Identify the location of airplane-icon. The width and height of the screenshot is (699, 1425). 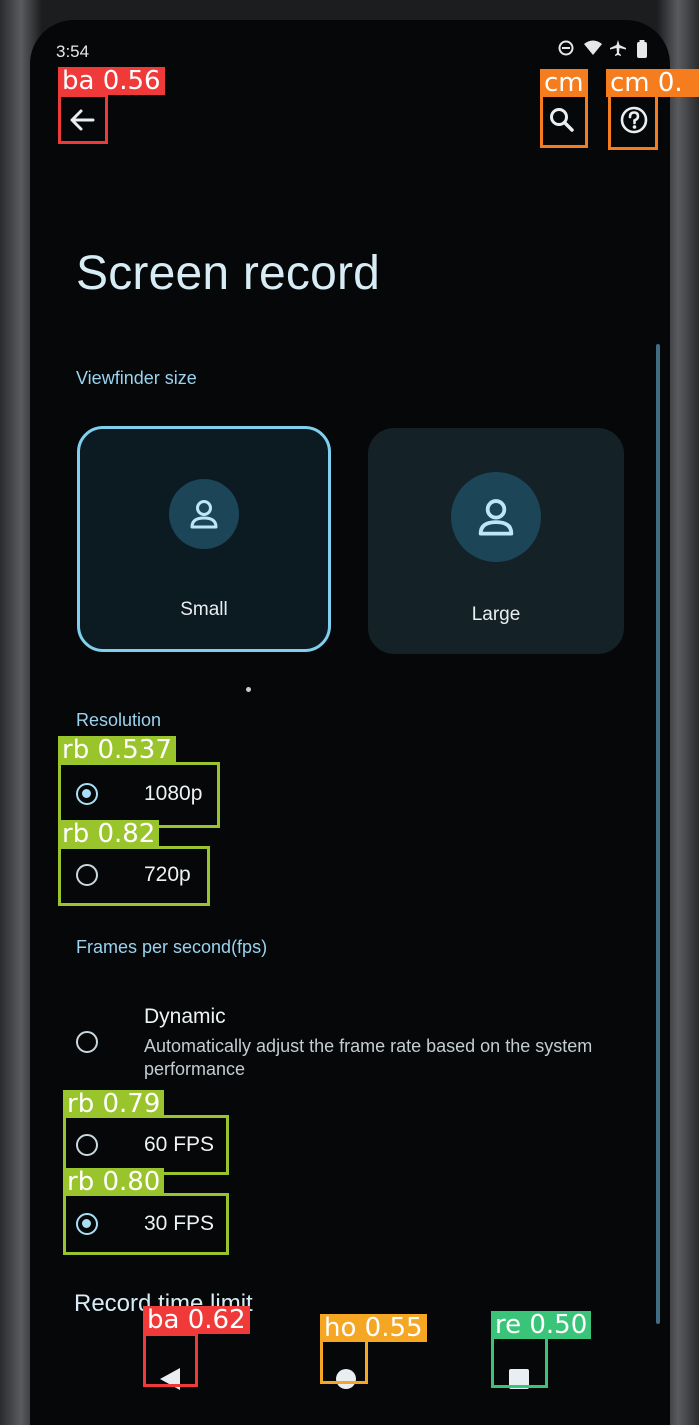
(618, 48).